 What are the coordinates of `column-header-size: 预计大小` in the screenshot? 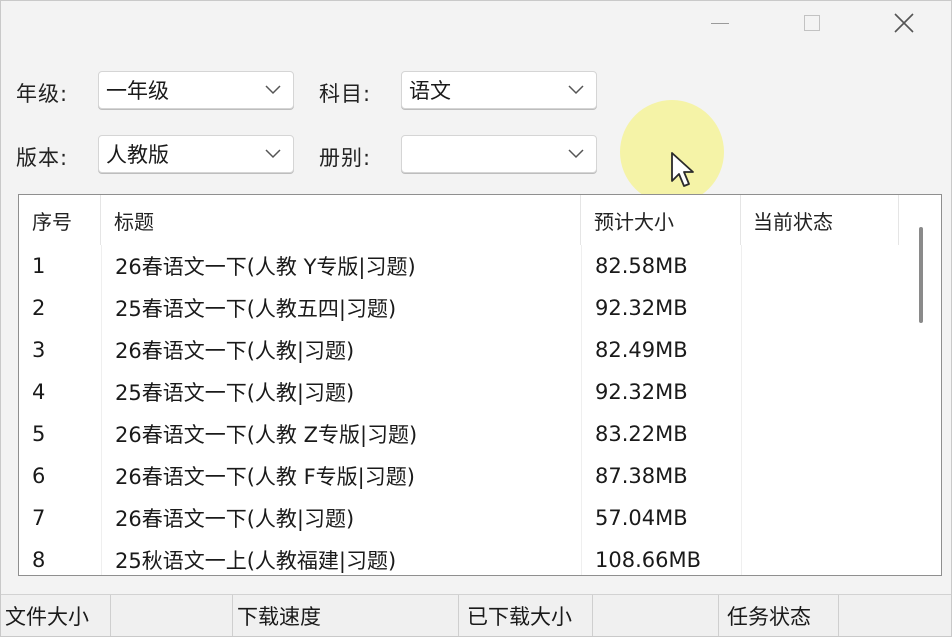 It's located at (661, 220).